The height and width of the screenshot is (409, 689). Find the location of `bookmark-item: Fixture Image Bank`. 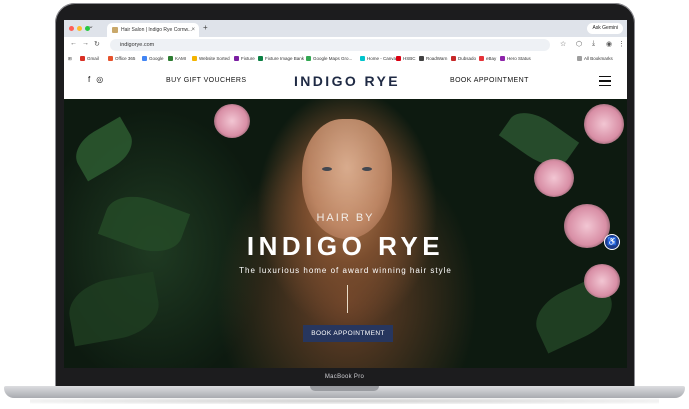

bookmark-item: Fixture Image Bank is located at coordinates (281, 58).